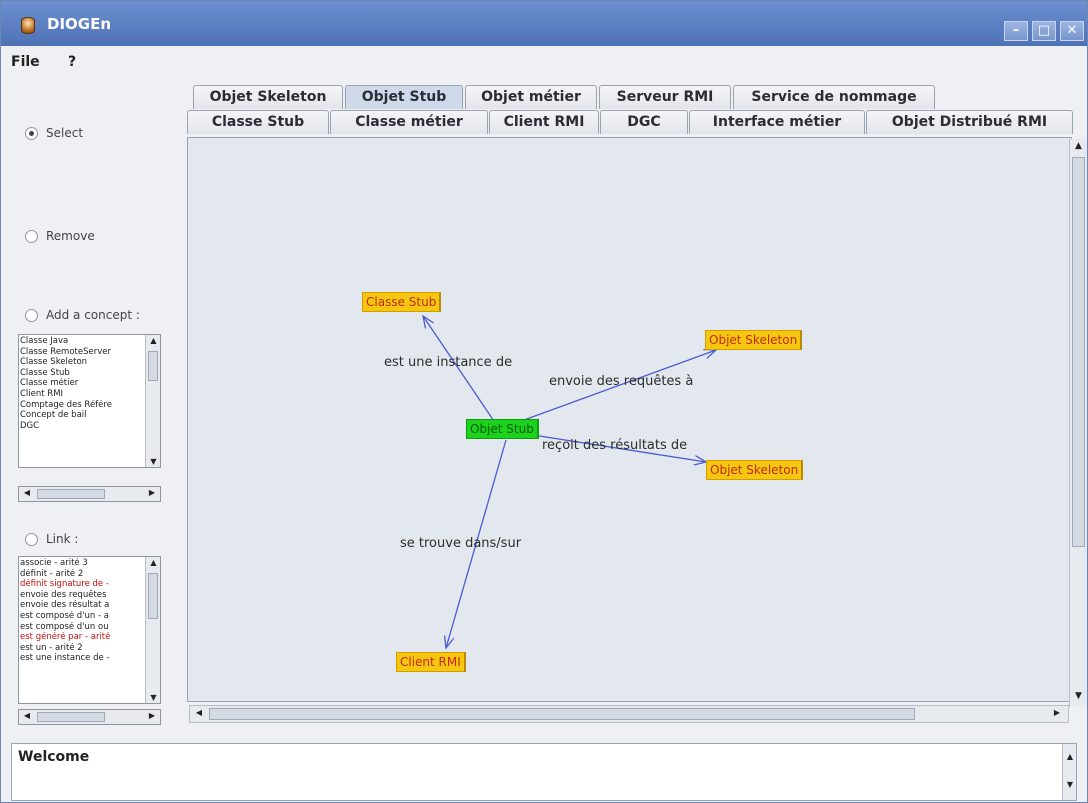 This screenshot has width=1088, height=803. What do you see at coordinates (152, 401) in the screenshot?
I see `concept-list-vscroll: ▲ ▼` at bounding box center [152, 401].